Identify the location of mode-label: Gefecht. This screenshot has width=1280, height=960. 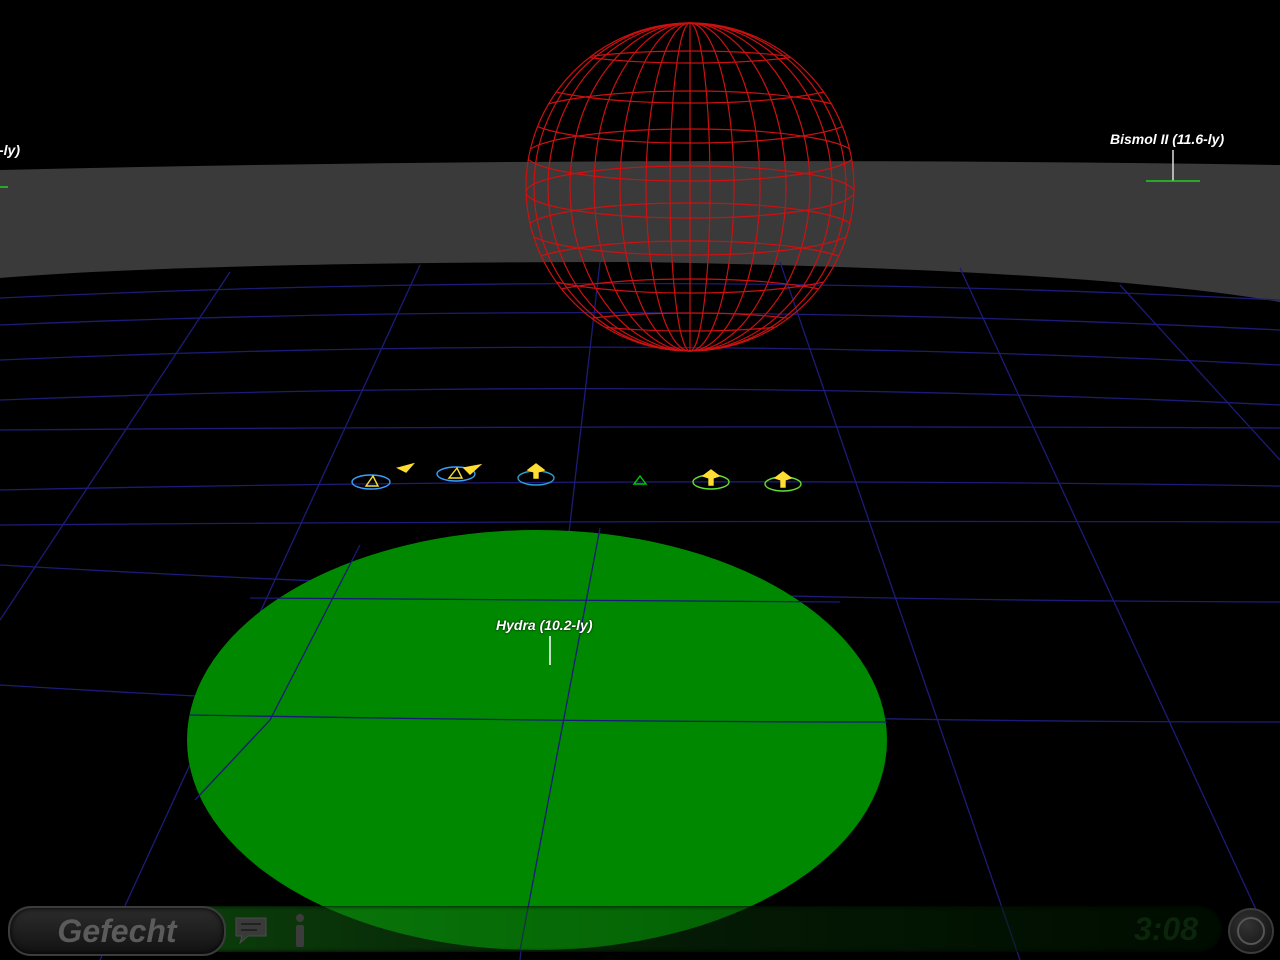
(117, 931).